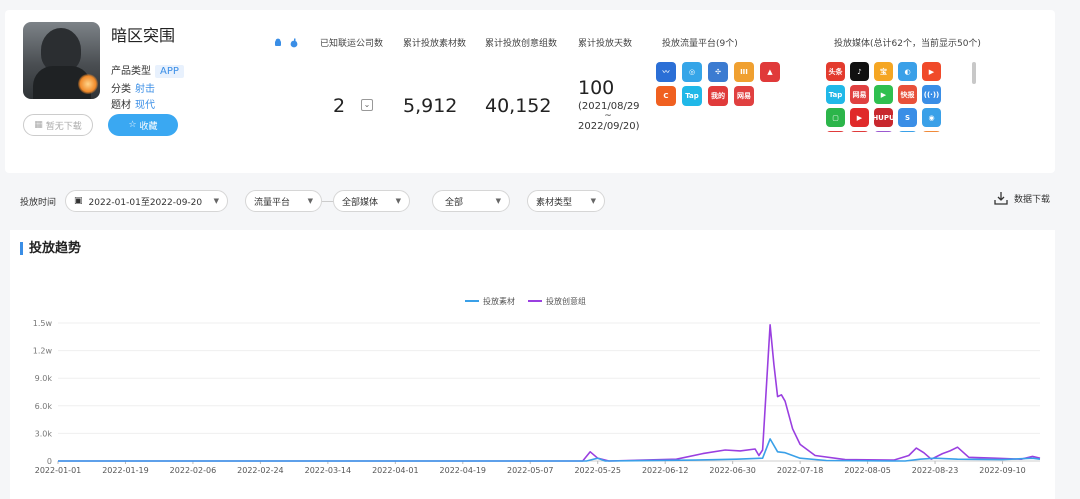  Describe the element at coordinates (148, 126) in the screenshot. I see `favorite-label: 收藏` at that location.